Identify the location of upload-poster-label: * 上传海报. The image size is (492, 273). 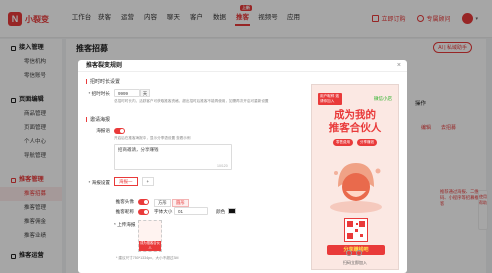
(125, 224).